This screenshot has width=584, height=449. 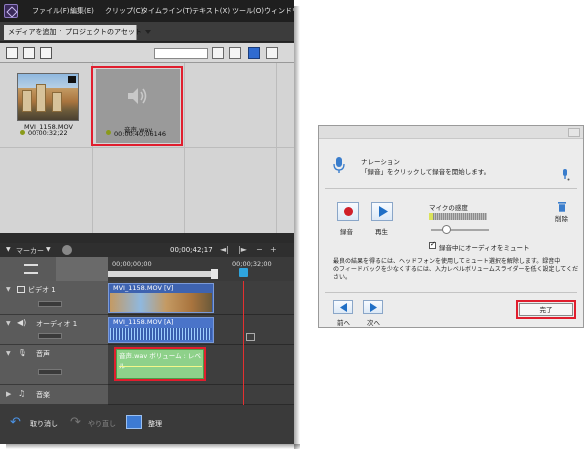 What do you see at coordinates (446, 229) in the screenshot?
I see `sensitivity-slider-thumb` at bounding box center [446, 229].